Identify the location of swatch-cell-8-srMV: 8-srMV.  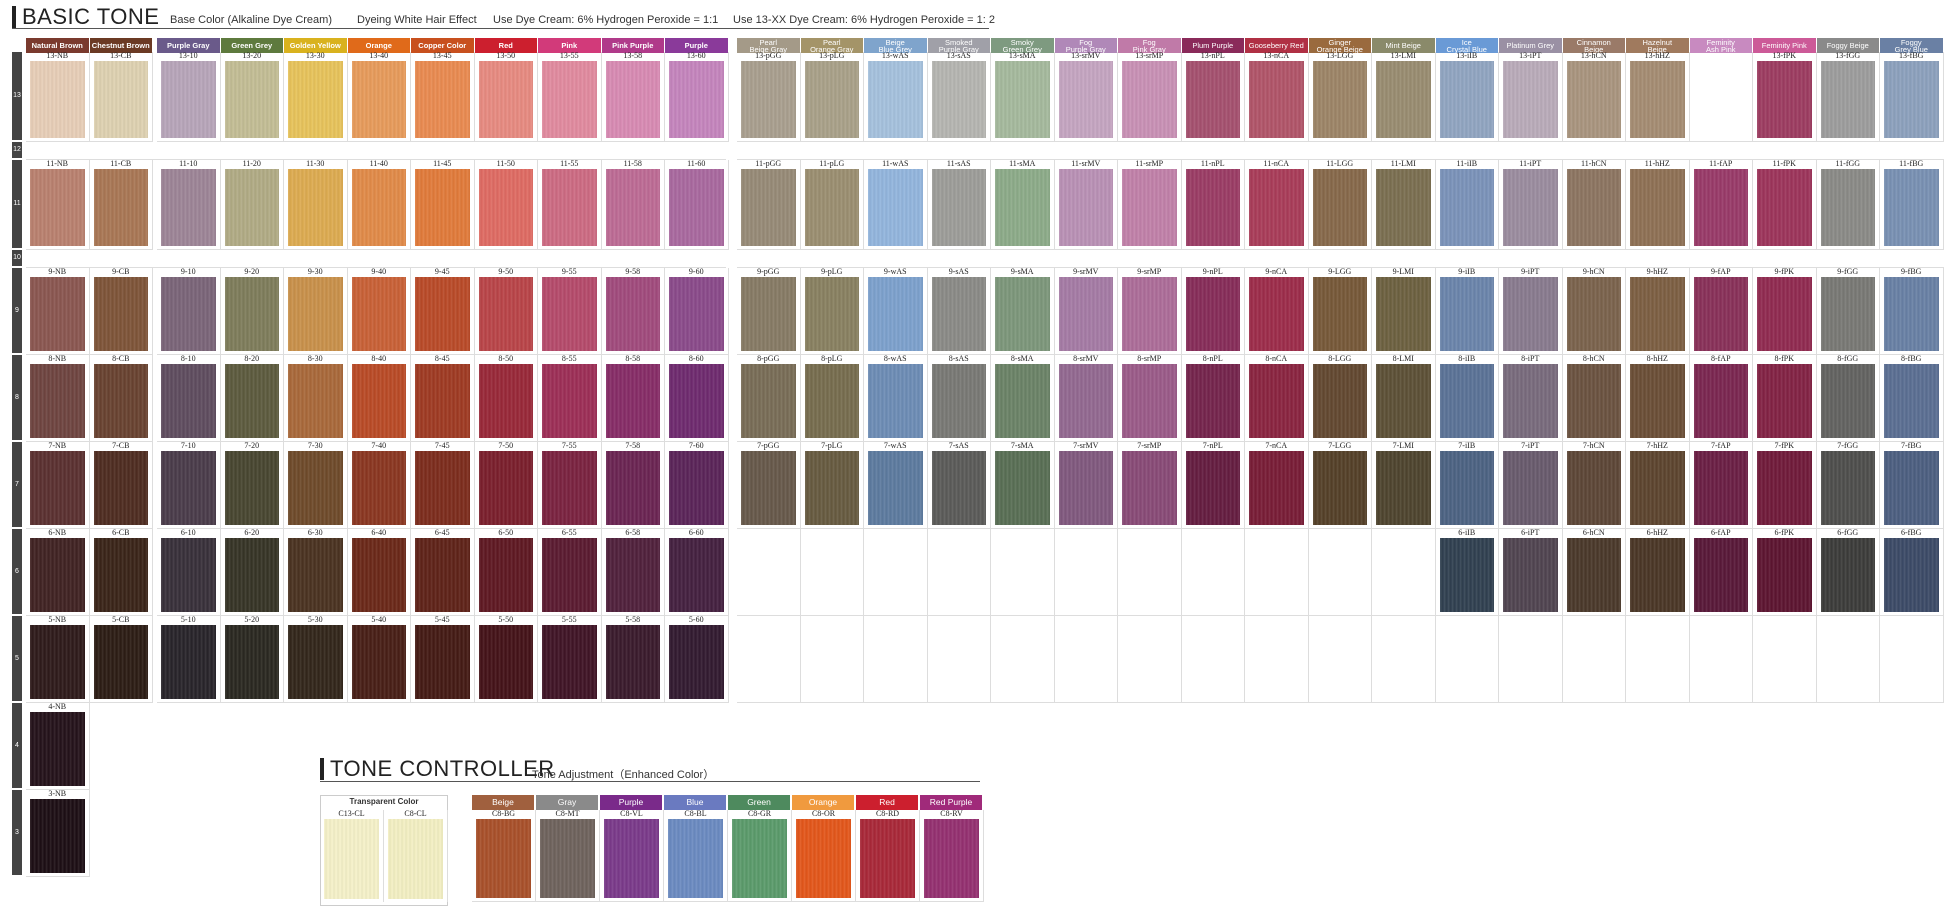
(1086, 398).